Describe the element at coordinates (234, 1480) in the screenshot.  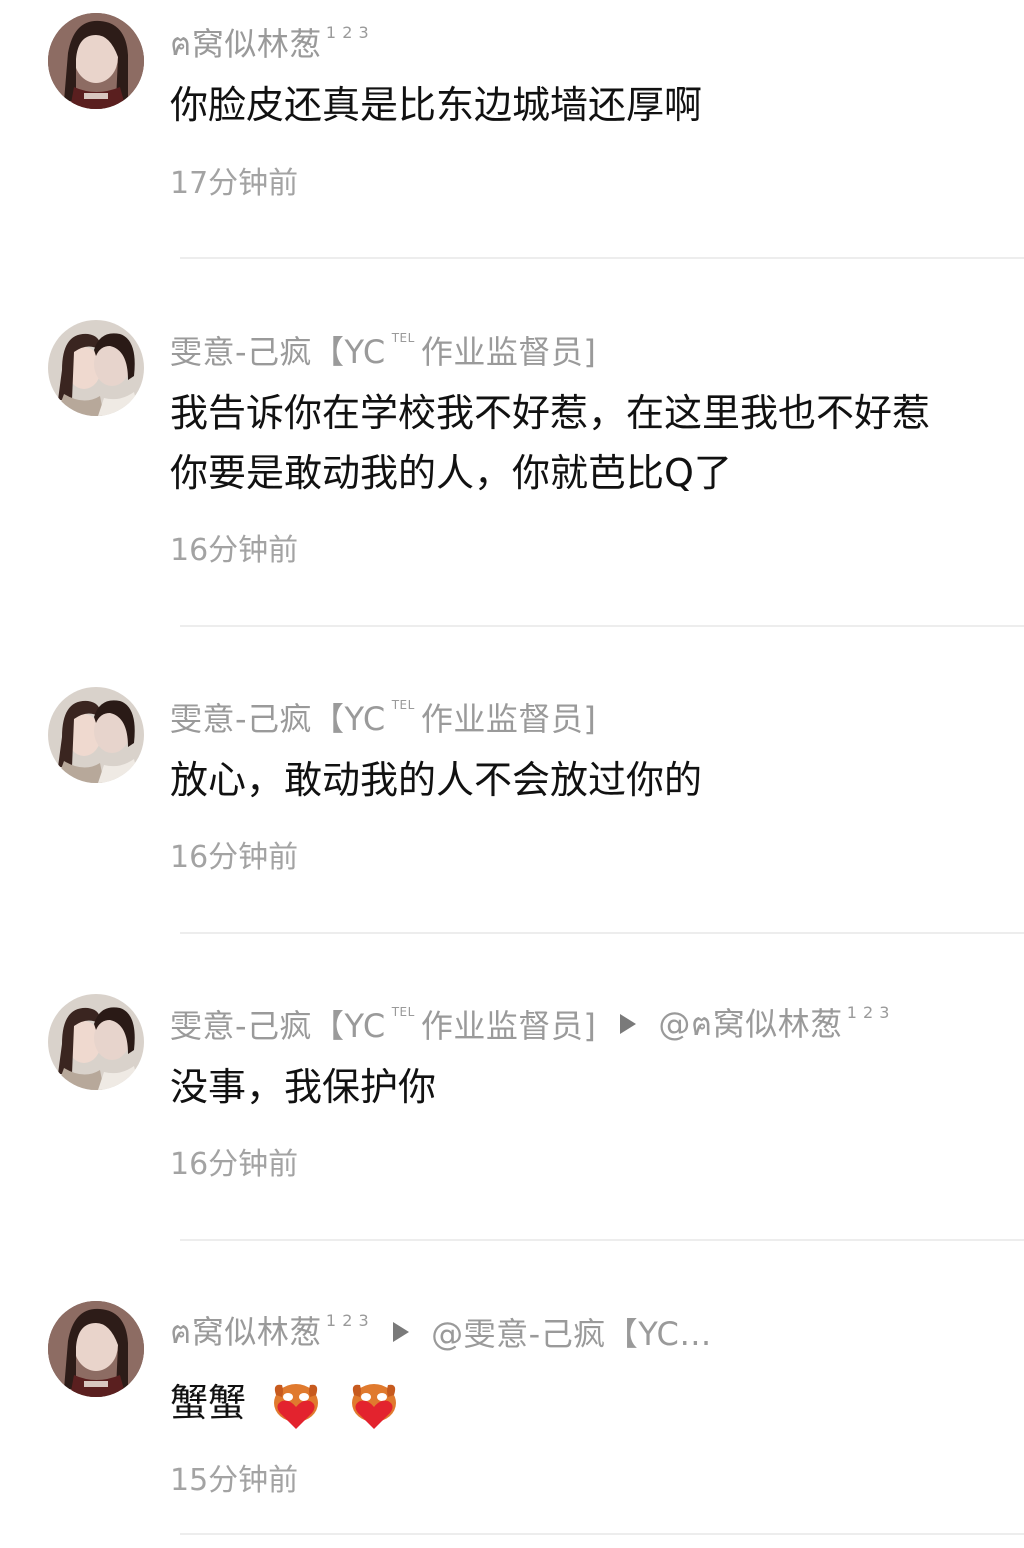
I see `timestamp: 15分钟前` at that location.